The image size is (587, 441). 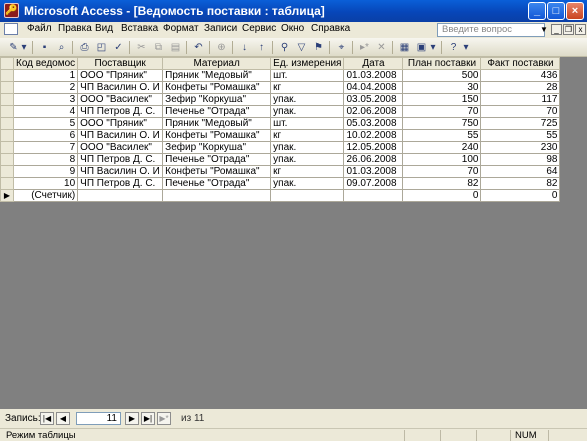 What do you see at coordinates (442, 111) in the screenshot?
I see `table-cell: 70` at bounding box center [442, 111].